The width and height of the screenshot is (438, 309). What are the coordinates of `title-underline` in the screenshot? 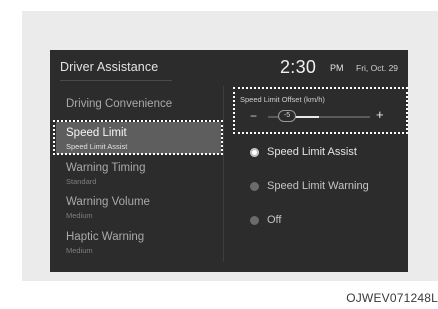 It's located at (116, 80).